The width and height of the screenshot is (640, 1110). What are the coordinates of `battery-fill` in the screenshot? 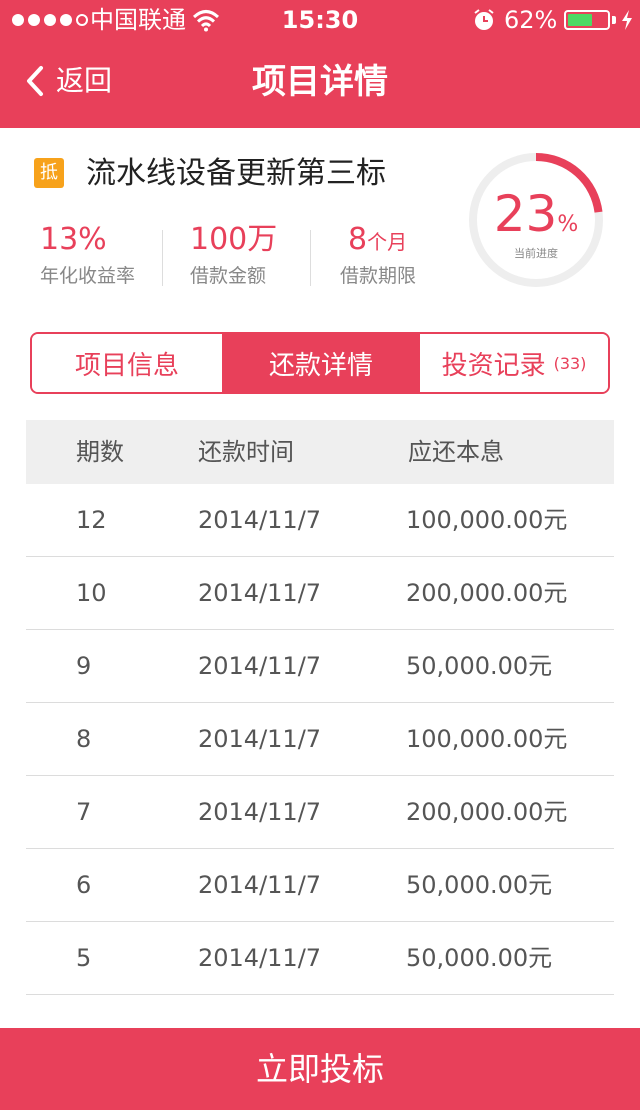 It's located at (580, 20).